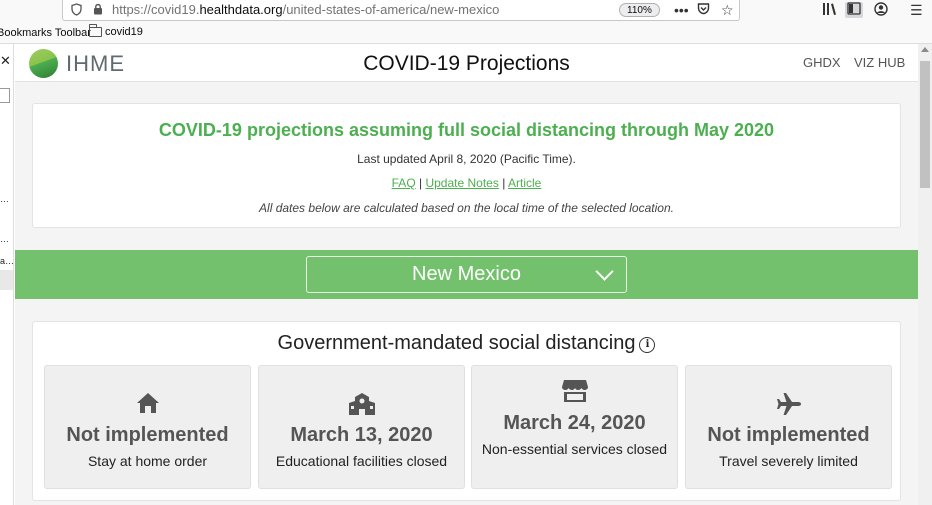 This screenshot has width=932, height=505. I want to click on location-selected-value: New Mexico, so click(466, 274).